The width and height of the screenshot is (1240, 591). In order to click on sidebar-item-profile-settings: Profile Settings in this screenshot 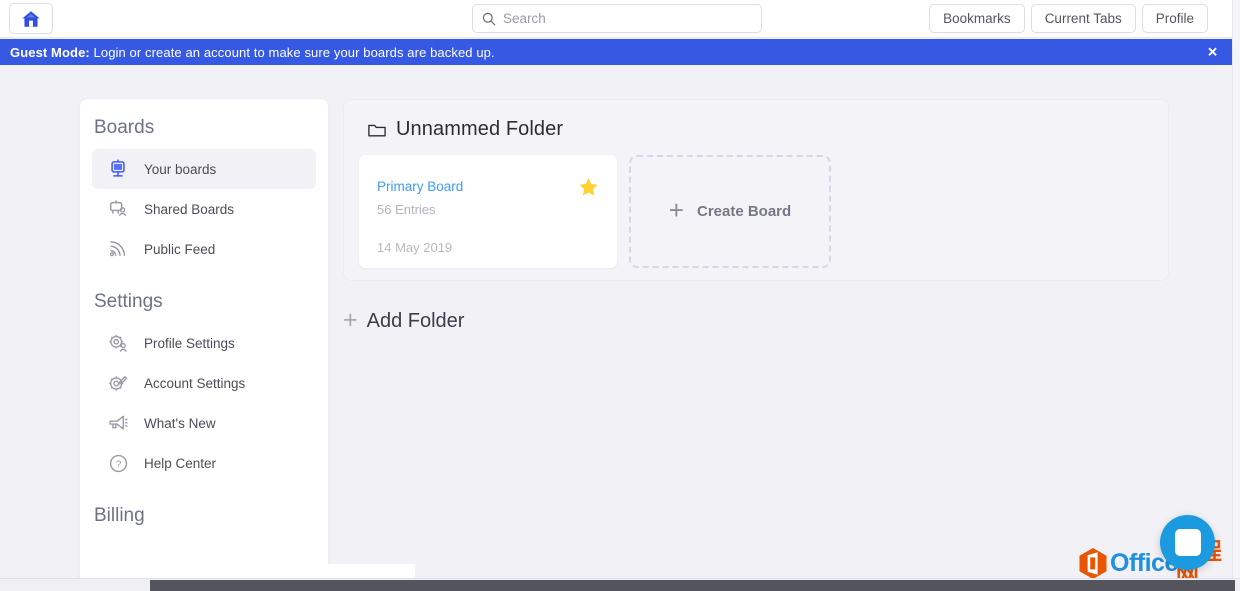, I will do `click(204, 343)`.